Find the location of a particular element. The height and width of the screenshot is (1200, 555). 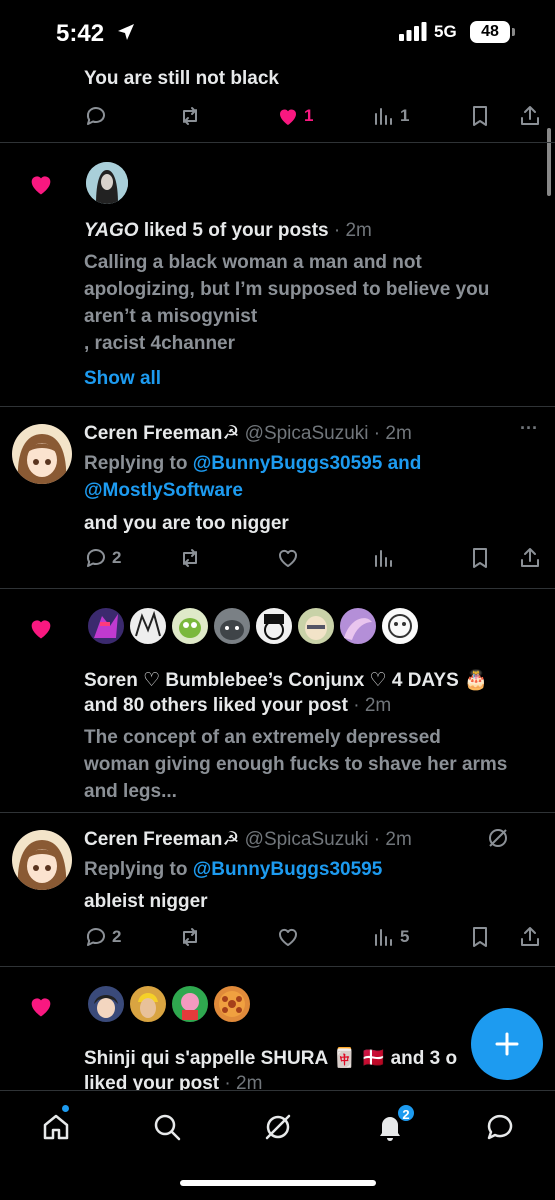

messages-icon is located at coordinates (500, 1127).